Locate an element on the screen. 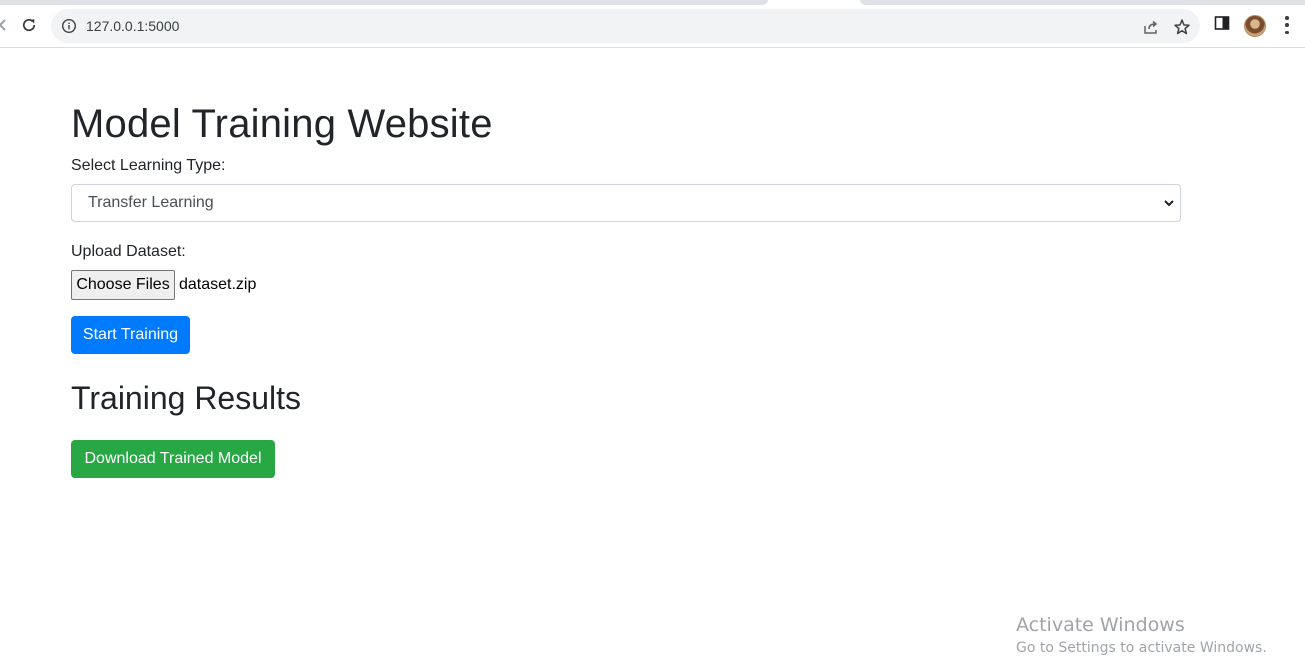 The height and width of the screenshot is (667, 1305). watermark-title: Activate Windows is located at coordinates (1100, 625).